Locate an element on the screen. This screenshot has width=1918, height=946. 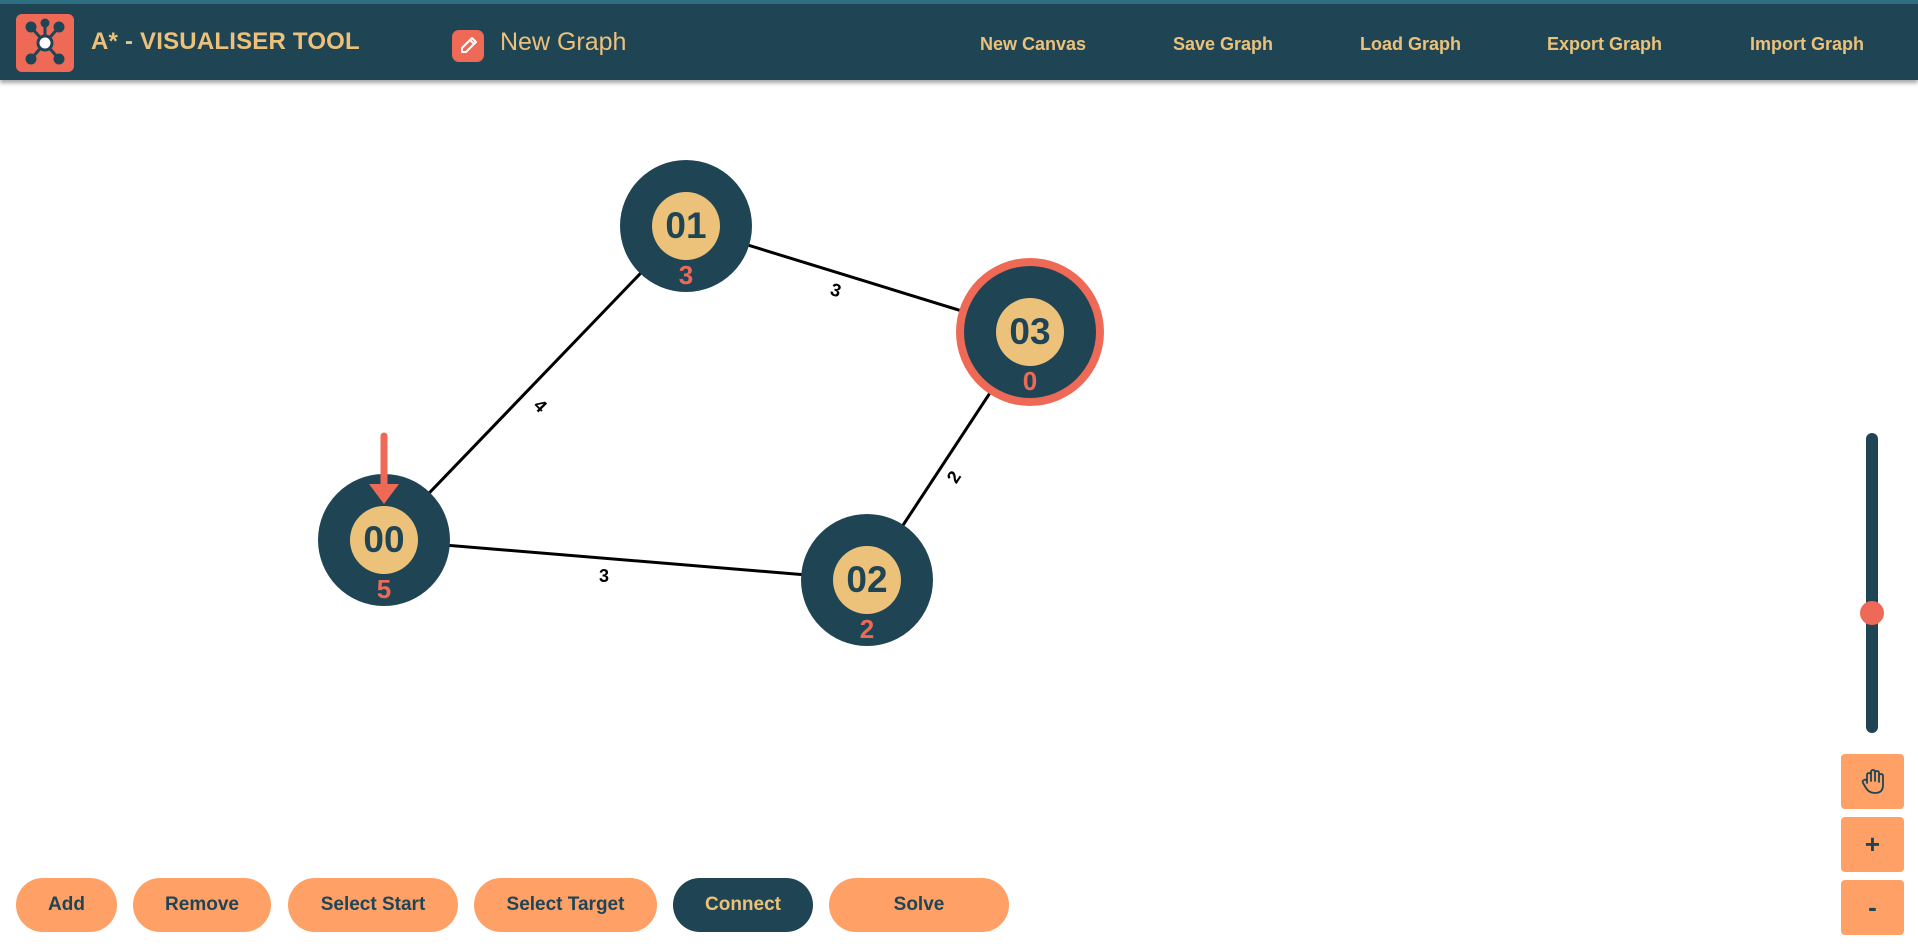
edge-weight-00-01: 4 is located at coordinates (540, 405).